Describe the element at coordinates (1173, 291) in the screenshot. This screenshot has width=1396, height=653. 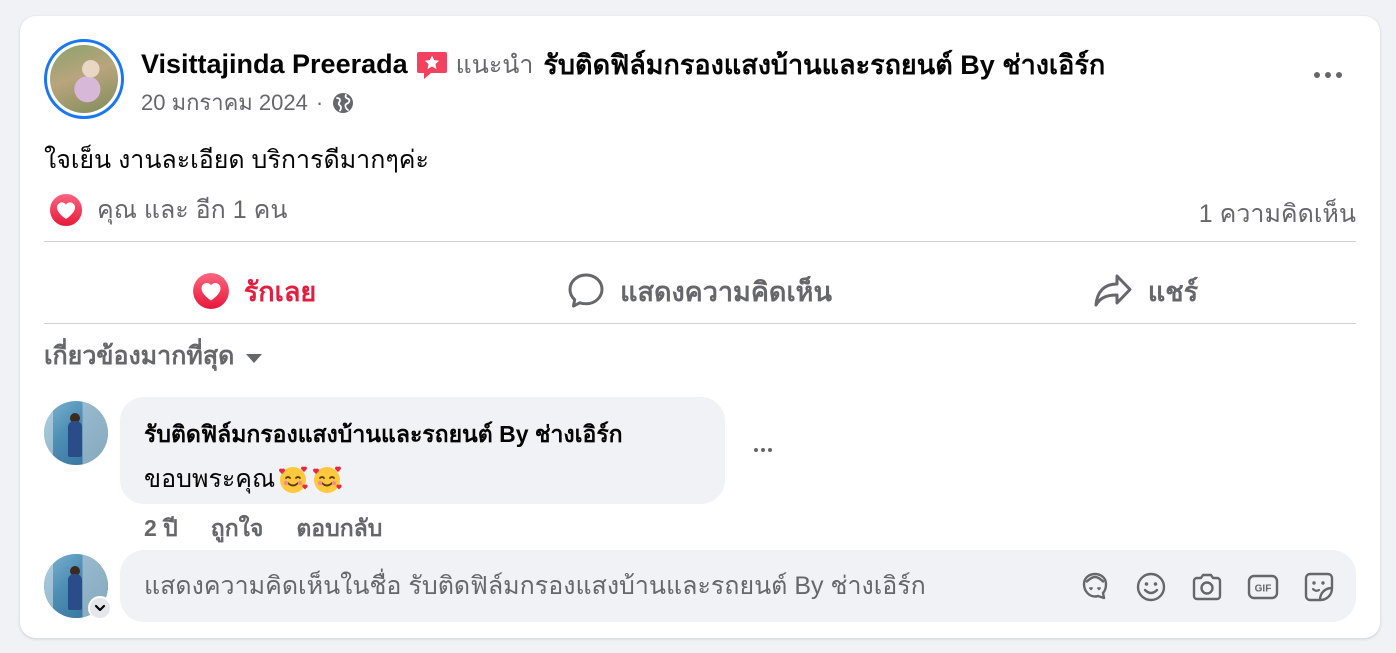
I see `share-label: แชร์` at that location.